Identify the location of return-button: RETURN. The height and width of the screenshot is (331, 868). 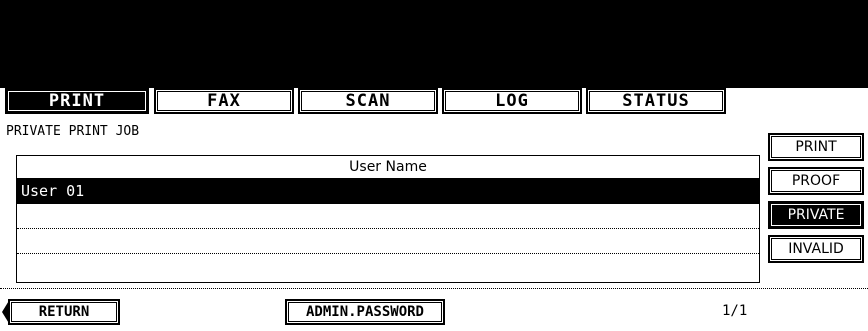
(61, 312).